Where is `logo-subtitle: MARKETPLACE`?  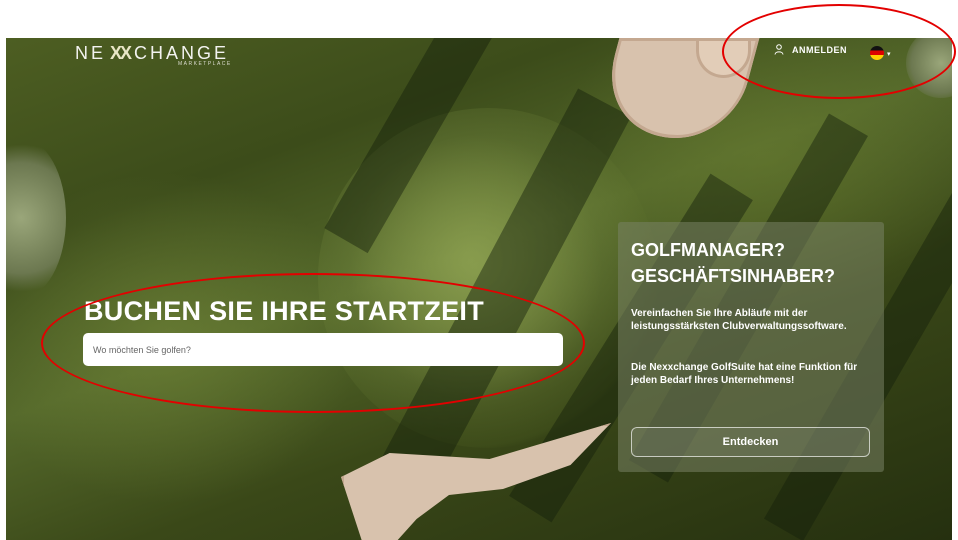 logo-subtitle: MARKETPLACE is located at coordinates (205, 64).